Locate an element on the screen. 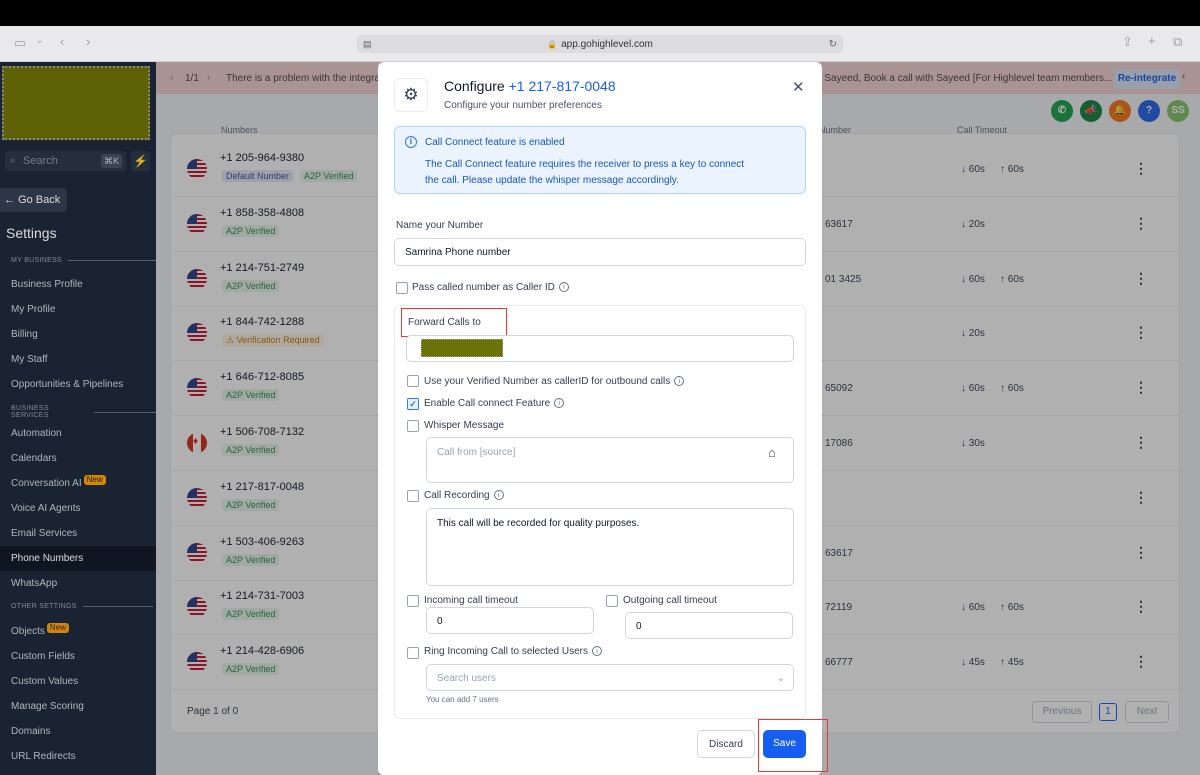 This screenshot has width=1200, height=775. share-icon: ⇪ is located at coordinates (1127, 42).